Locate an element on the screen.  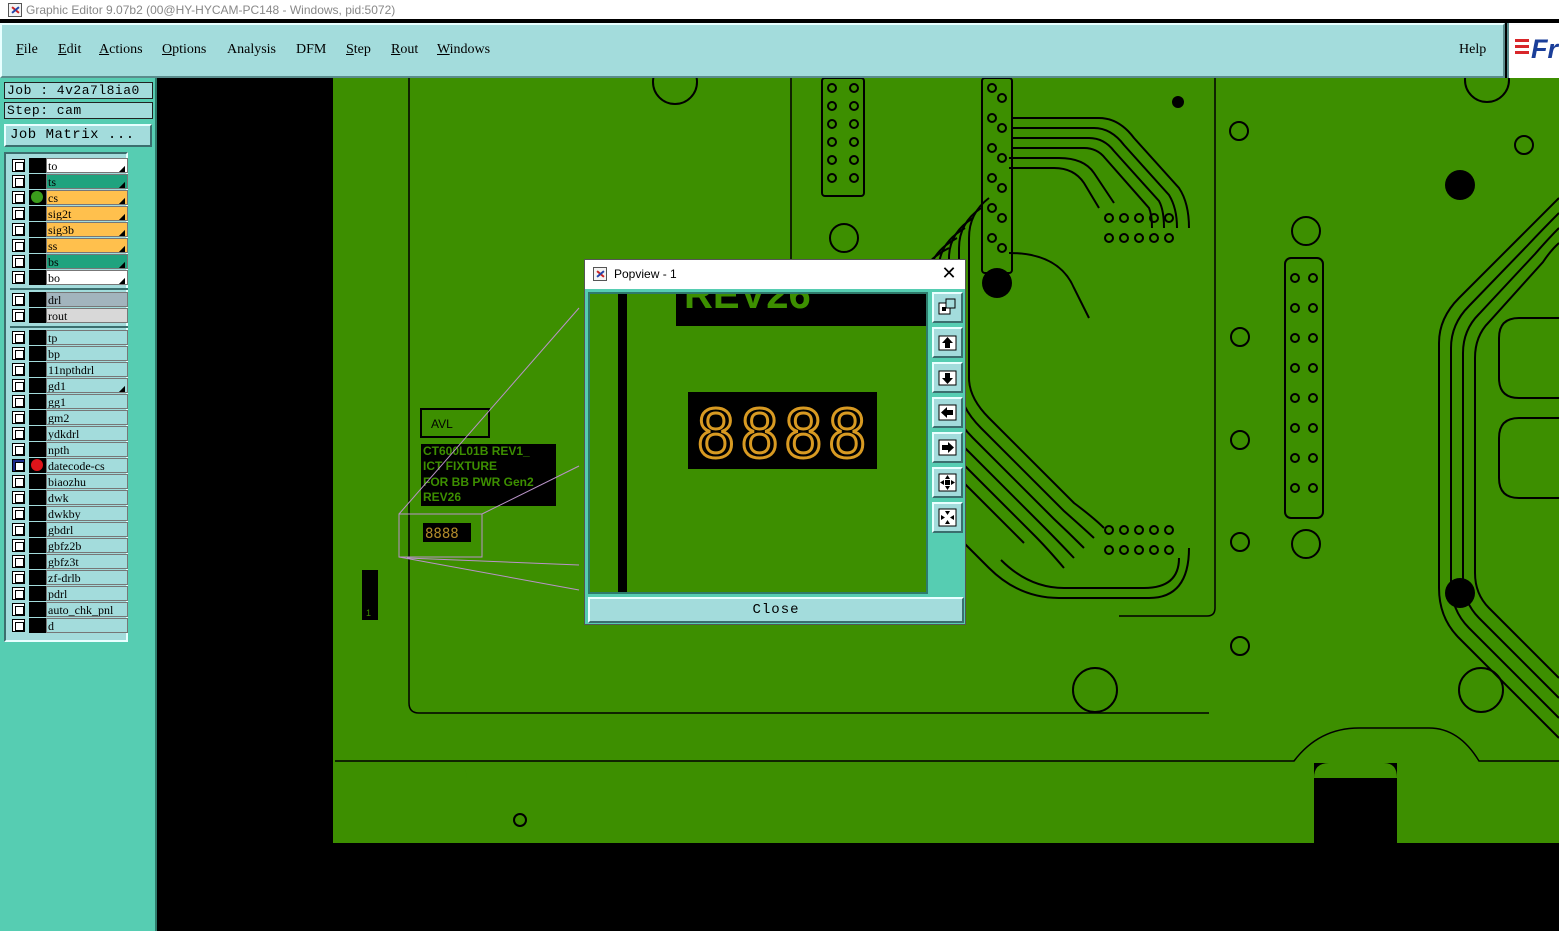
popview-title: Popview - 1 is located at coordinates (645, 274).